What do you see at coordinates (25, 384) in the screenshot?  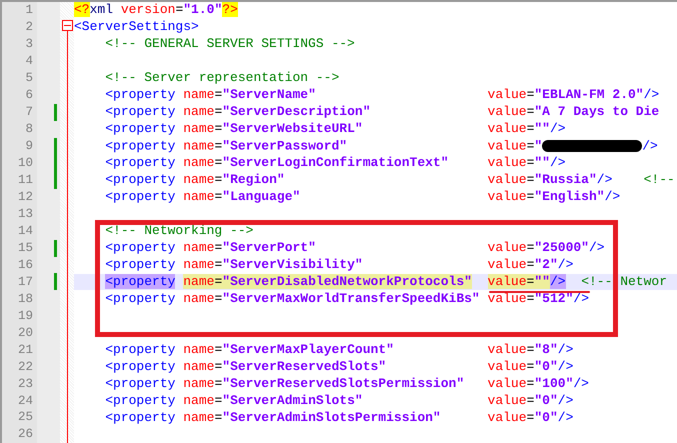 I see `line-number: 23` at bounding box center [25, 384].